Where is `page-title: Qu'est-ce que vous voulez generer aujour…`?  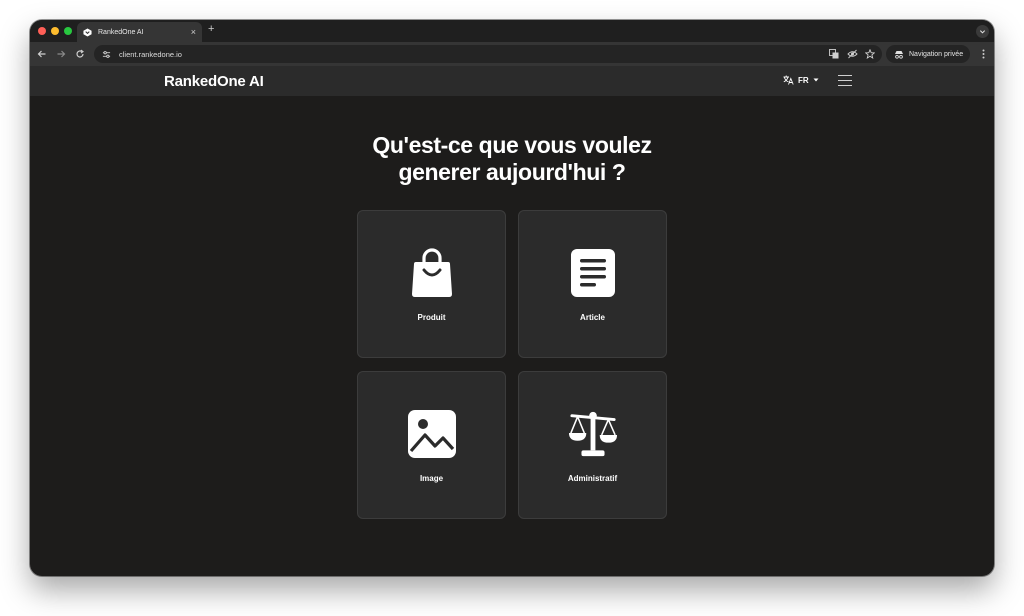
page-title: Qu'est-ce que vous voulez generer aujour… is located at coordinates (512, 159).